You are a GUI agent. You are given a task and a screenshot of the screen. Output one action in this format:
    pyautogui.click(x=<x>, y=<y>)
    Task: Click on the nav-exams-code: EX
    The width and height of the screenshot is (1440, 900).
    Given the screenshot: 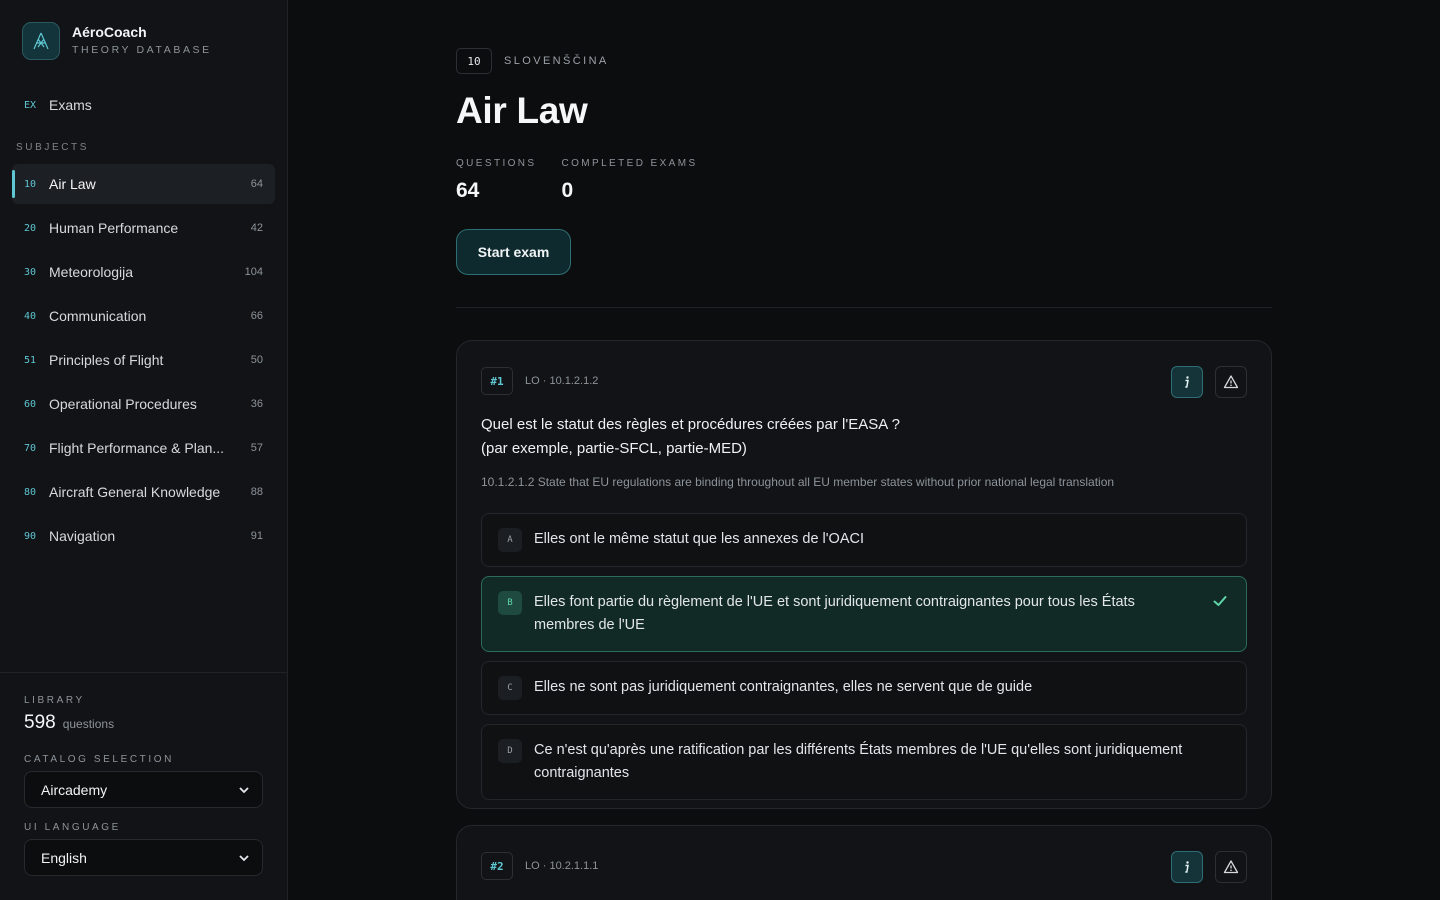 What is the action you would take?
    pyautogui.click(x=30, y=105)
    